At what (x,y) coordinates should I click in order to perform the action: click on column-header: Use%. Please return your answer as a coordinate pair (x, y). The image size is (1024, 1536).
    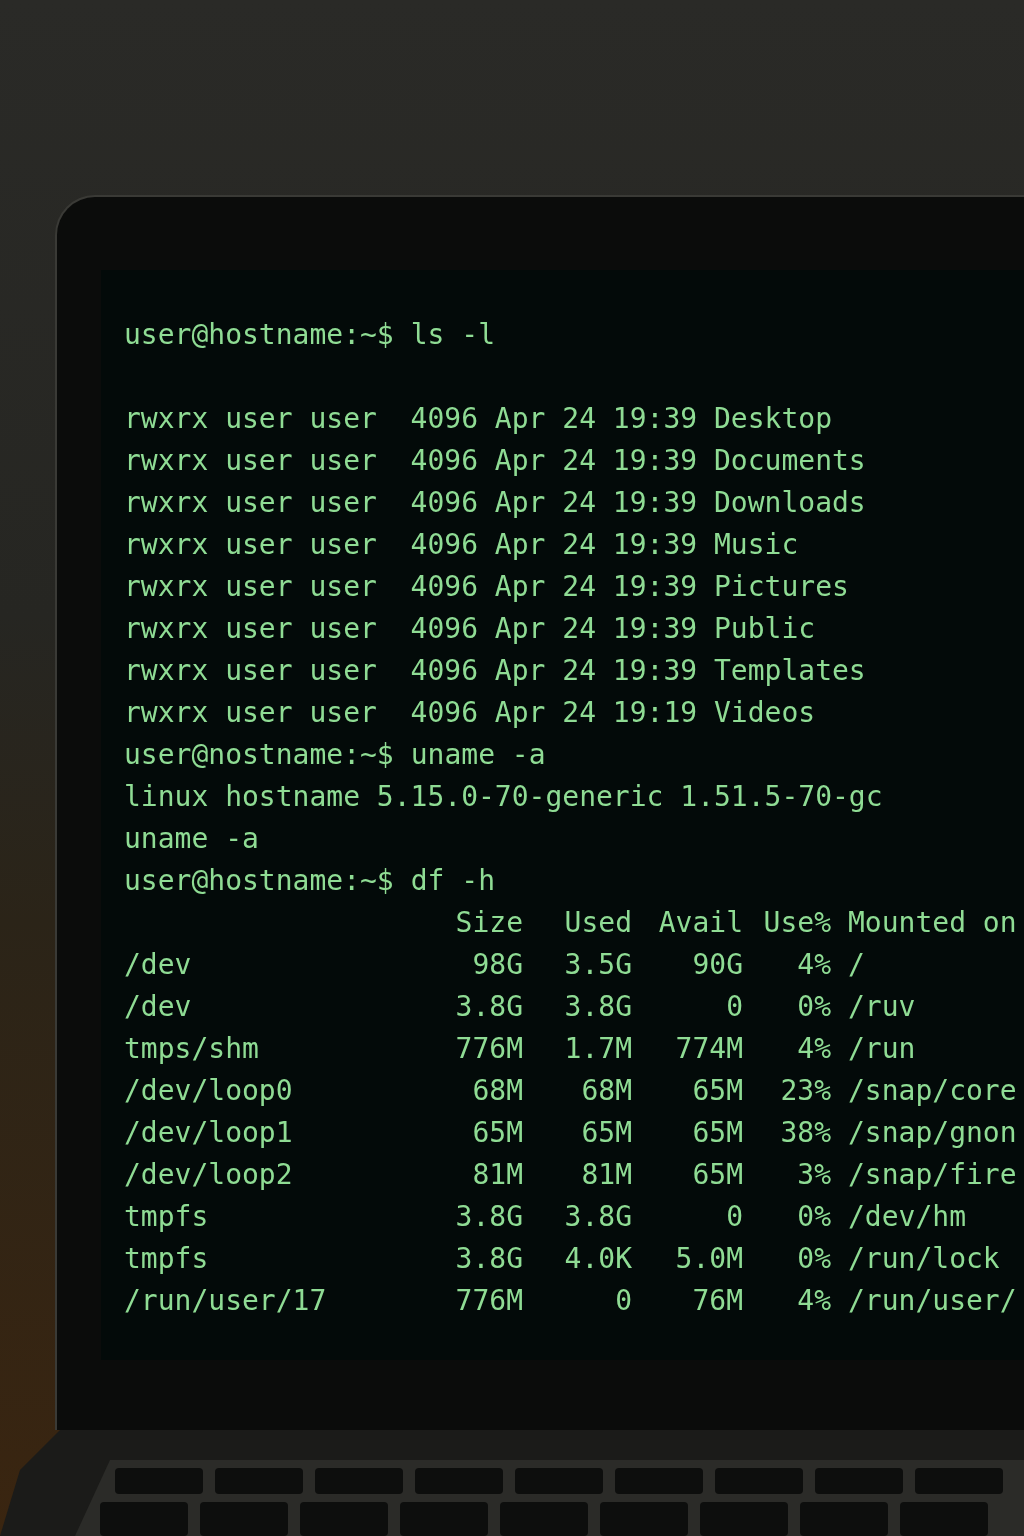
    Looking at the image, I should click on (796, 923).